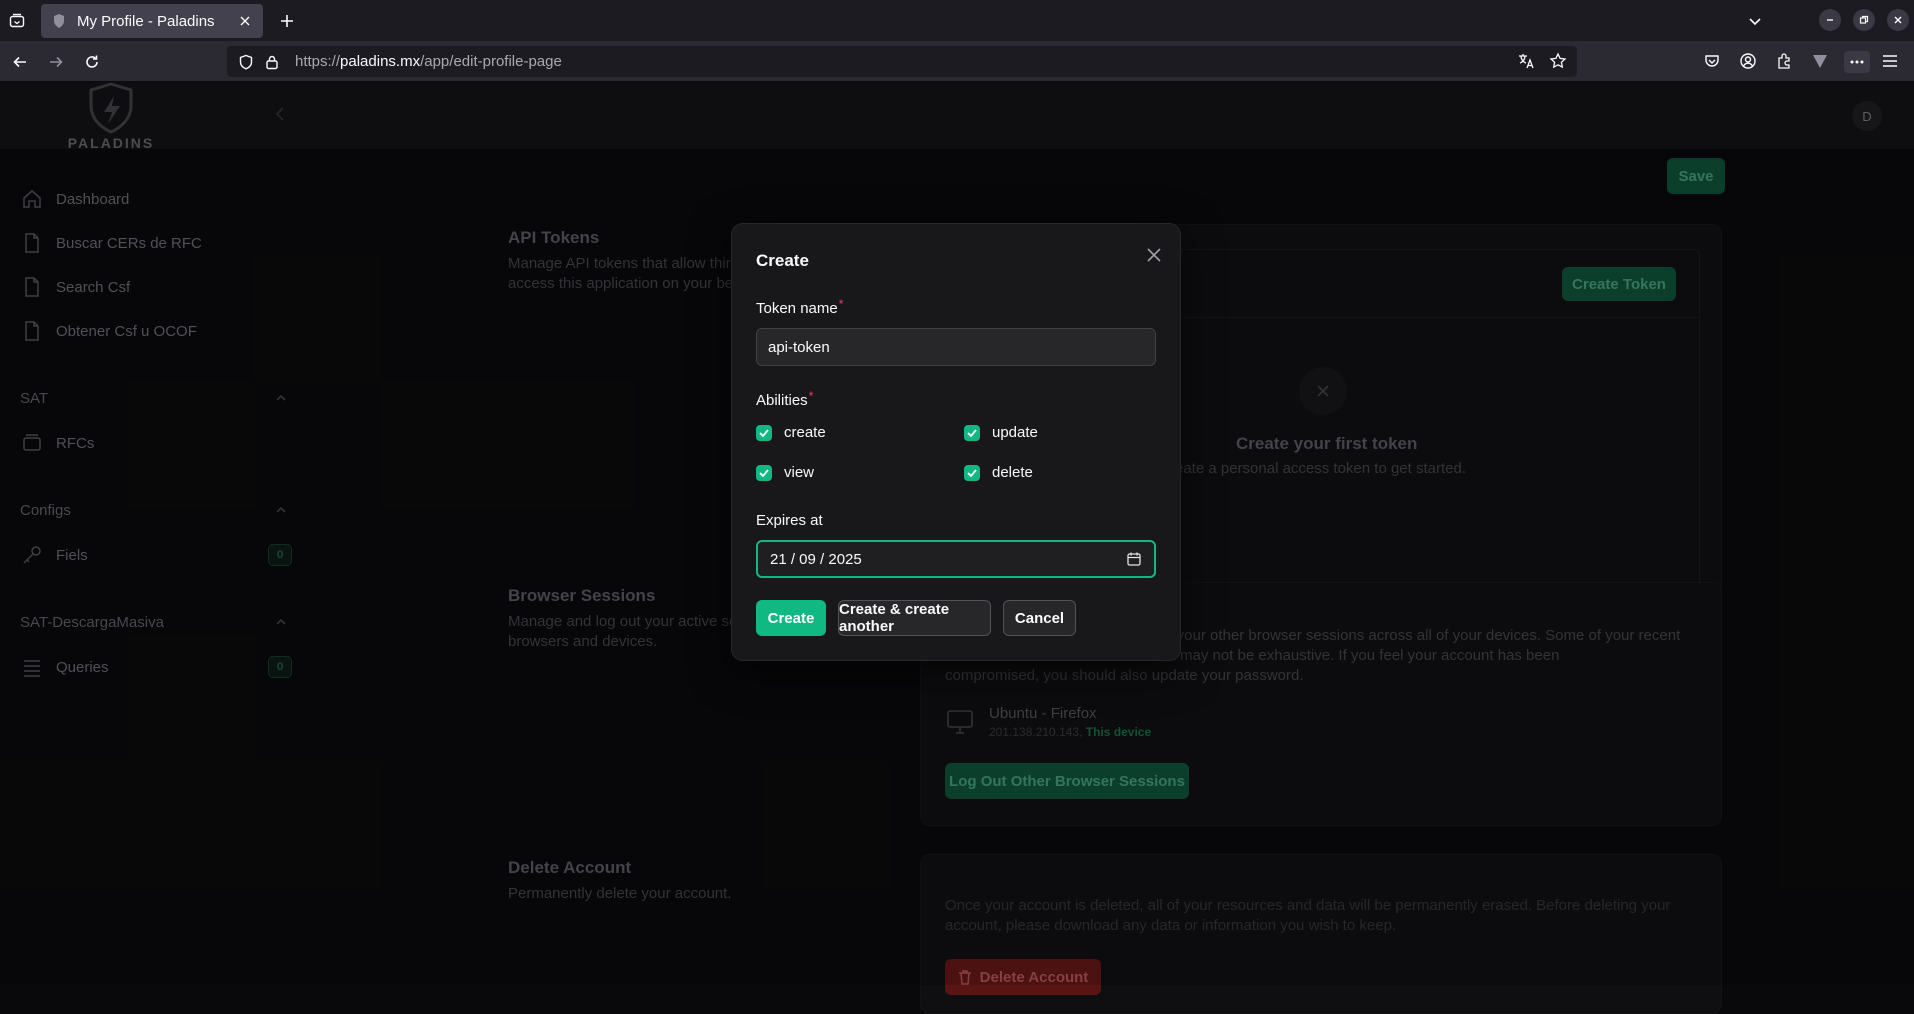 This screenshot has height=1014, width=1914. I want to click on create-and-create-another-button: Create & create another, so click(914, 618).